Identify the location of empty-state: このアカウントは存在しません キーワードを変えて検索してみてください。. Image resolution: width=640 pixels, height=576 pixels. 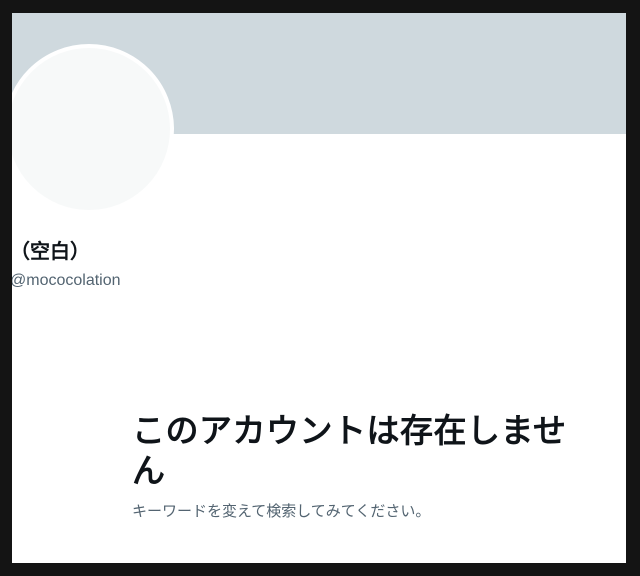
(352, 466).